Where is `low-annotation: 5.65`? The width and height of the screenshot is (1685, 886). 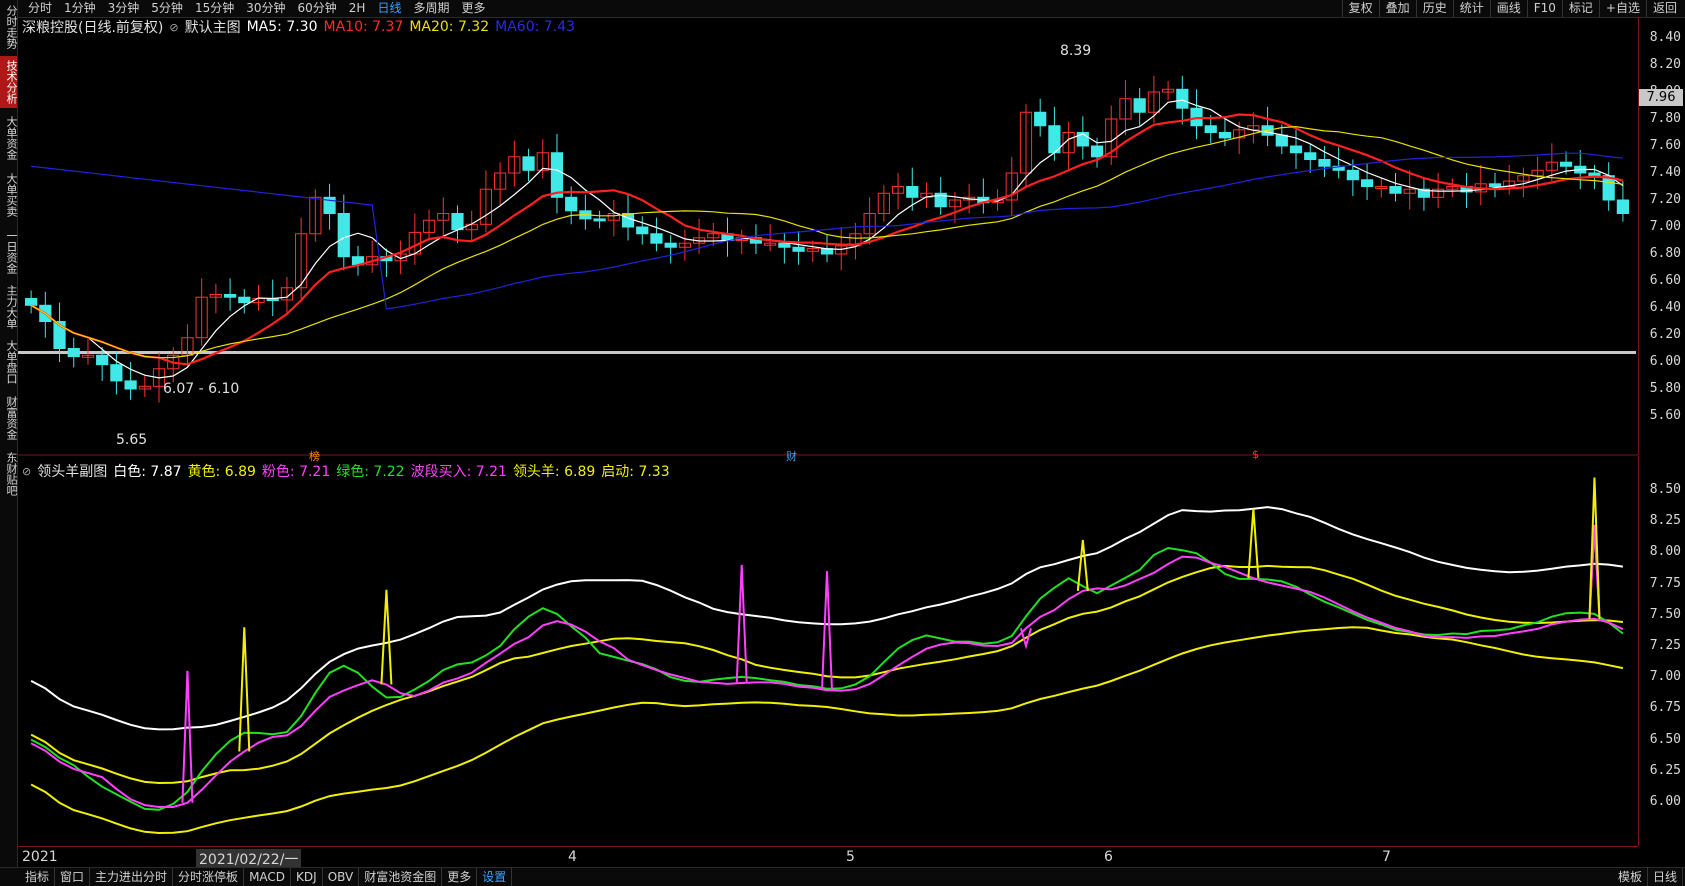
low-annotation: 5.65 is located at coordinates (132, 440).